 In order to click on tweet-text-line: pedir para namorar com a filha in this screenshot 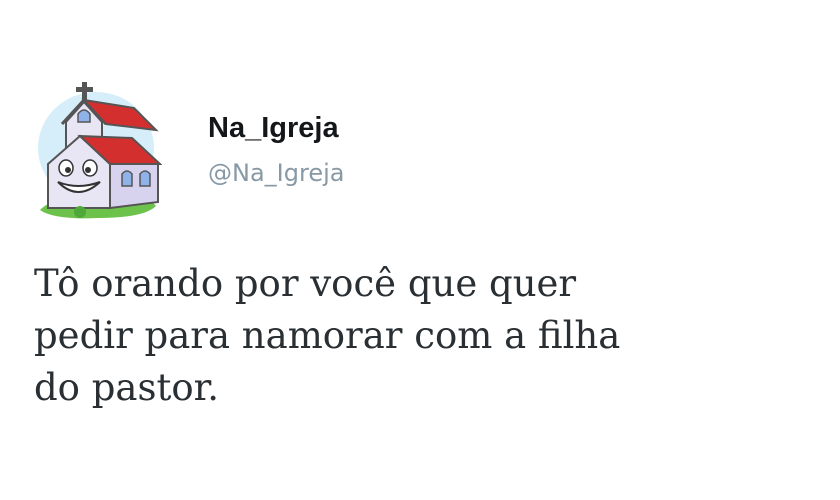, I will do `click(327, 335)`.